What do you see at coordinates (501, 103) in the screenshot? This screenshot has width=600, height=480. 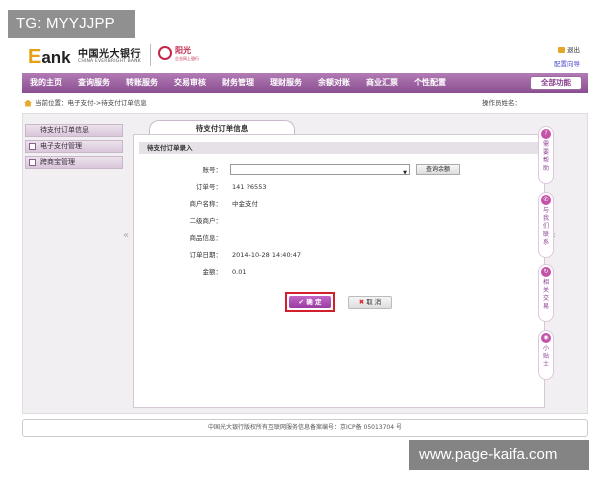 I see `operator-label: 操作员姓名：` at bounding box center [501, 103].